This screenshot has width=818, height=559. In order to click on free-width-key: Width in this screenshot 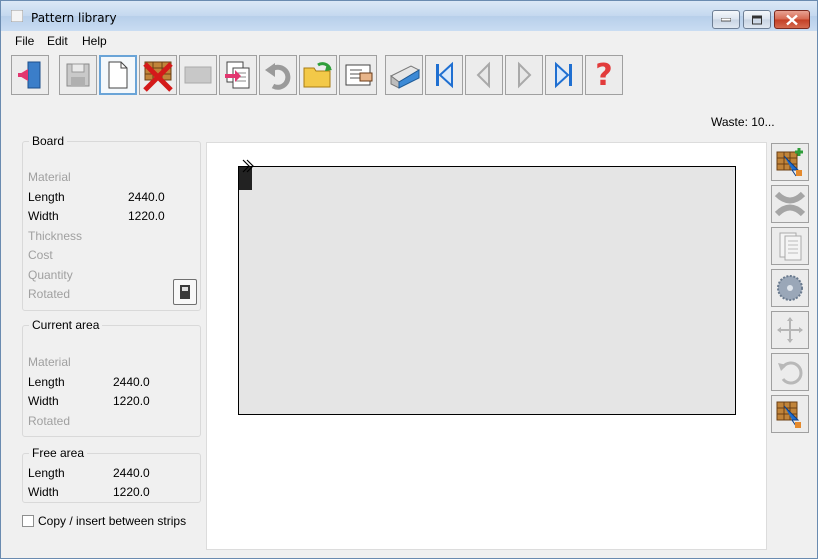, I will do `click(43, 492)`.